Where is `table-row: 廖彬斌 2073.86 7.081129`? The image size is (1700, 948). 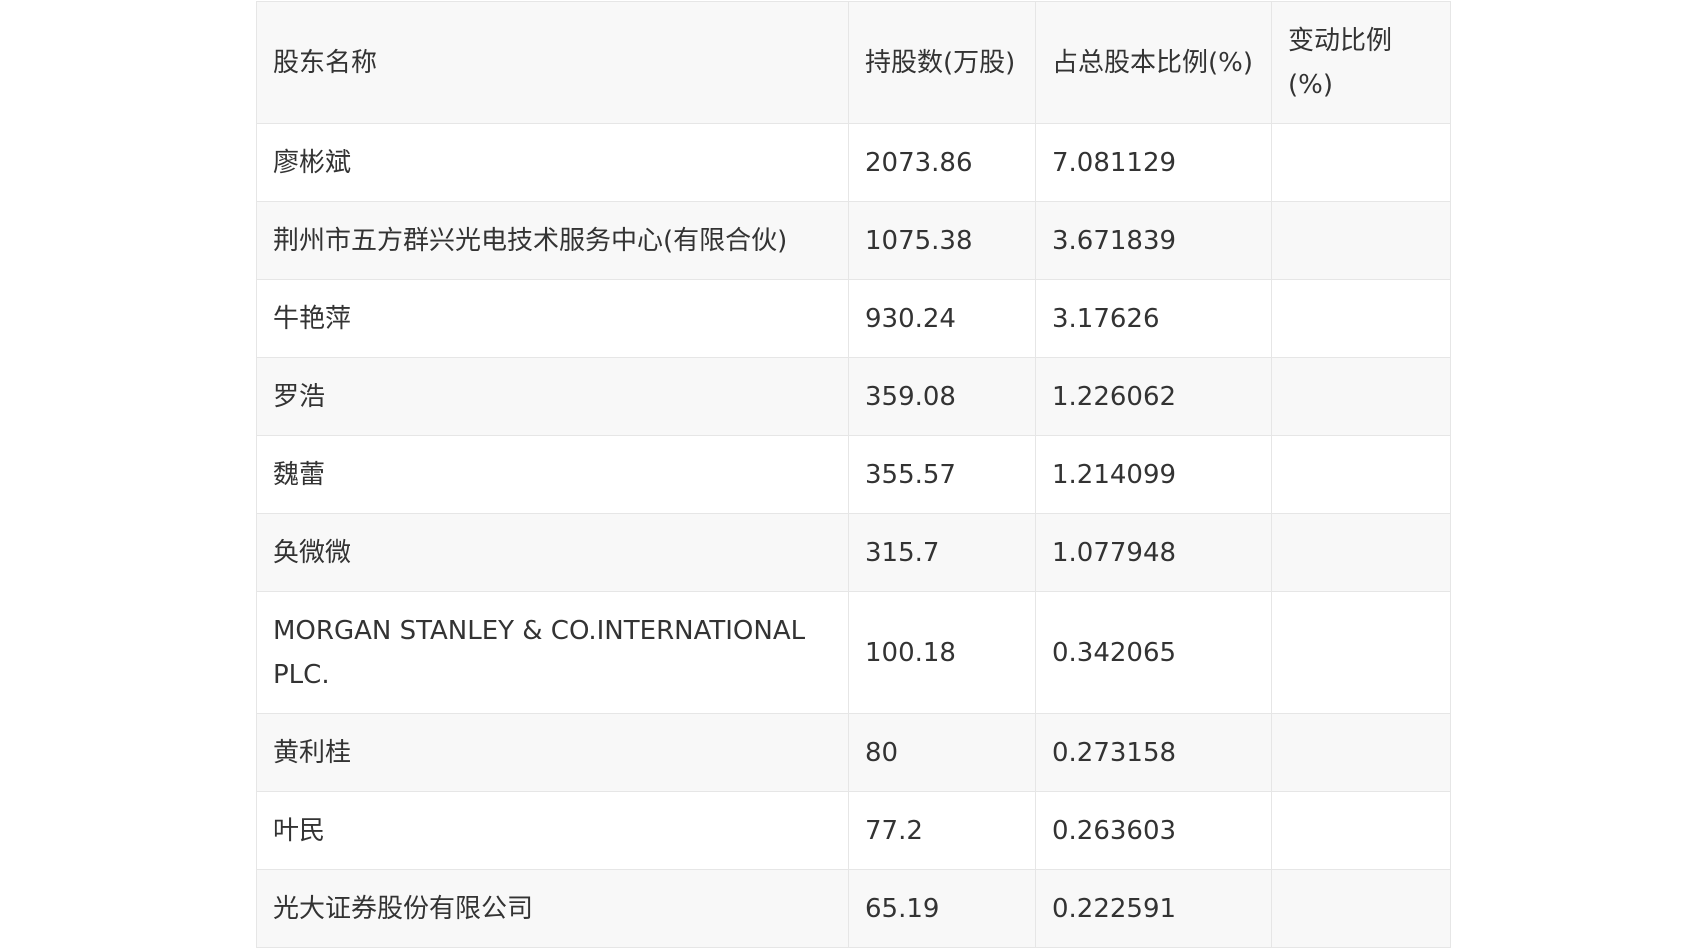 table-row: 廖彬斌 2073.86 7.081129 is located at coordinates (853, 162).